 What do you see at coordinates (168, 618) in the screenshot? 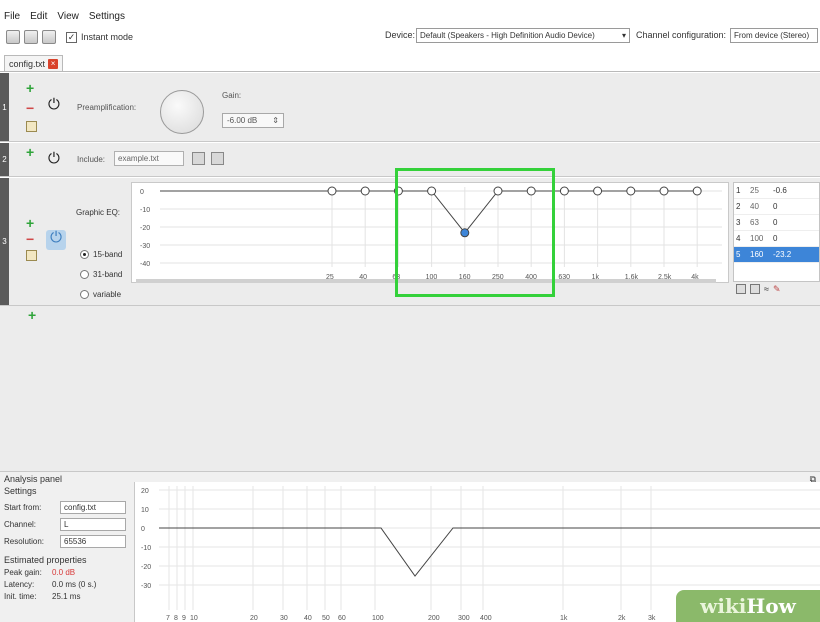
I see `x-tick-label: 7` at bounding box center [168, 618].